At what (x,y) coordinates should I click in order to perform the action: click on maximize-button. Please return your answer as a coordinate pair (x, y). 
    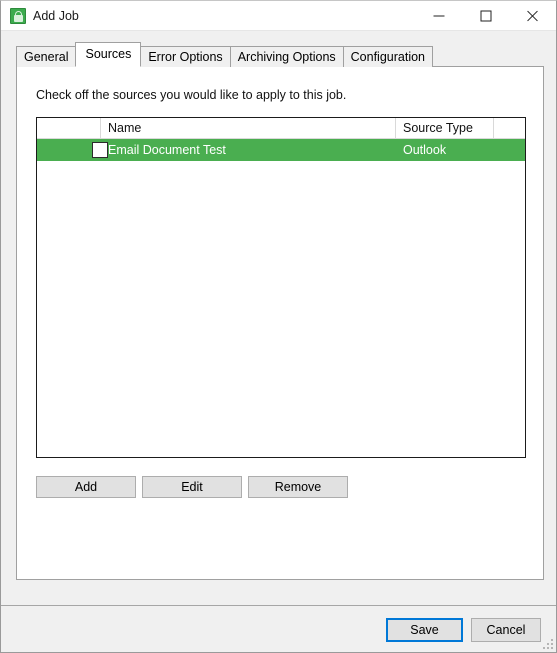
    Looking at the image, I should click on (486, 15).